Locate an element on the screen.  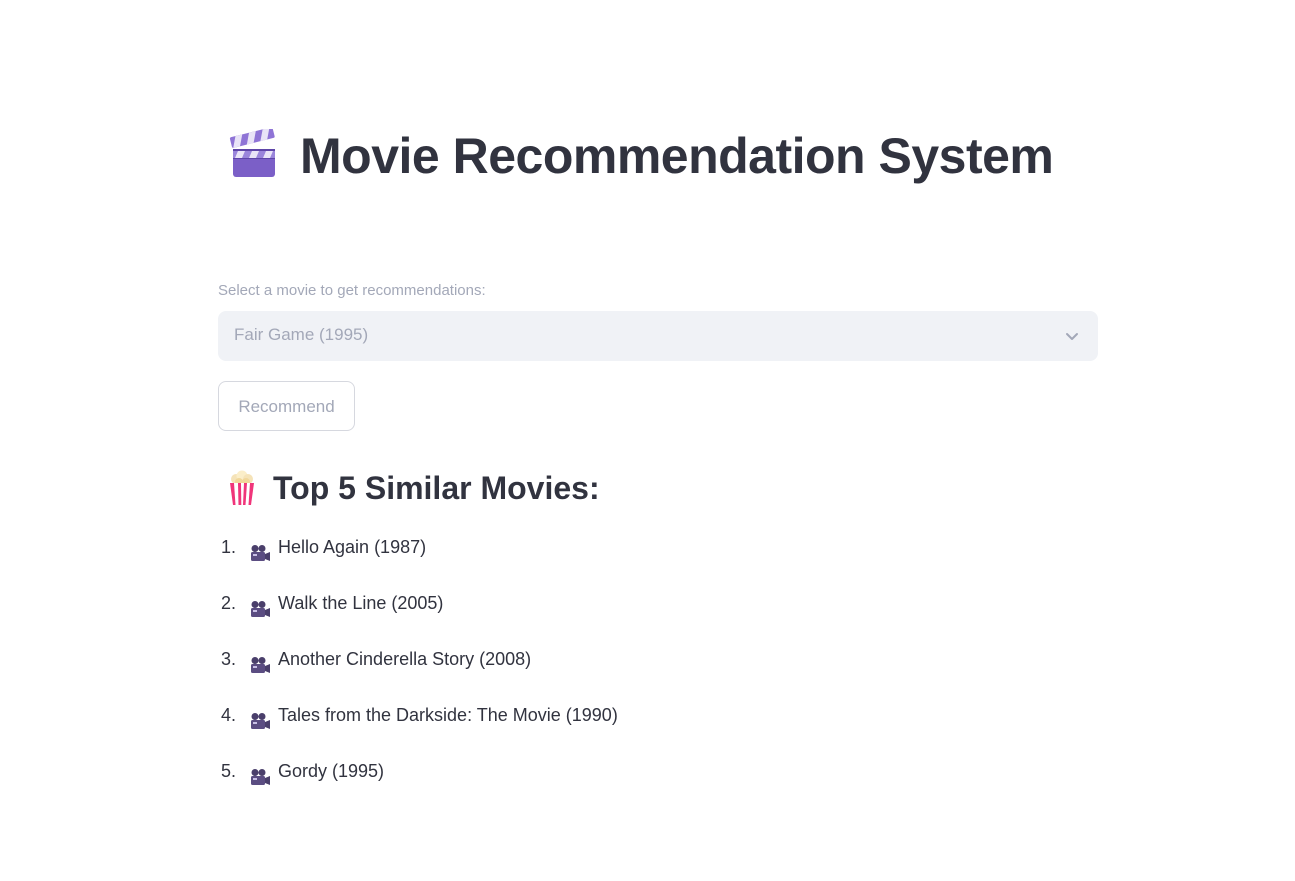
list-item-title: Walk the Line (2005) is located at coordinates (361, 603).